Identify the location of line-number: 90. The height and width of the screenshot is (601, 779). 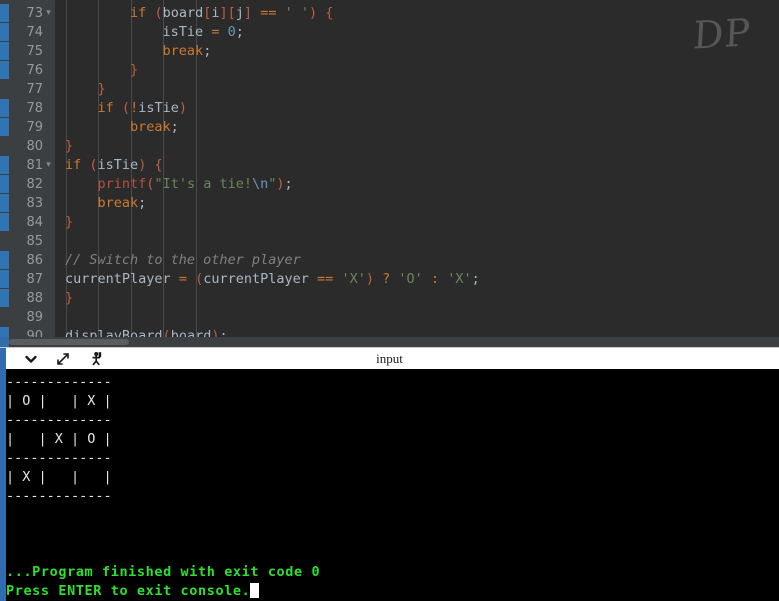
(32, 332).